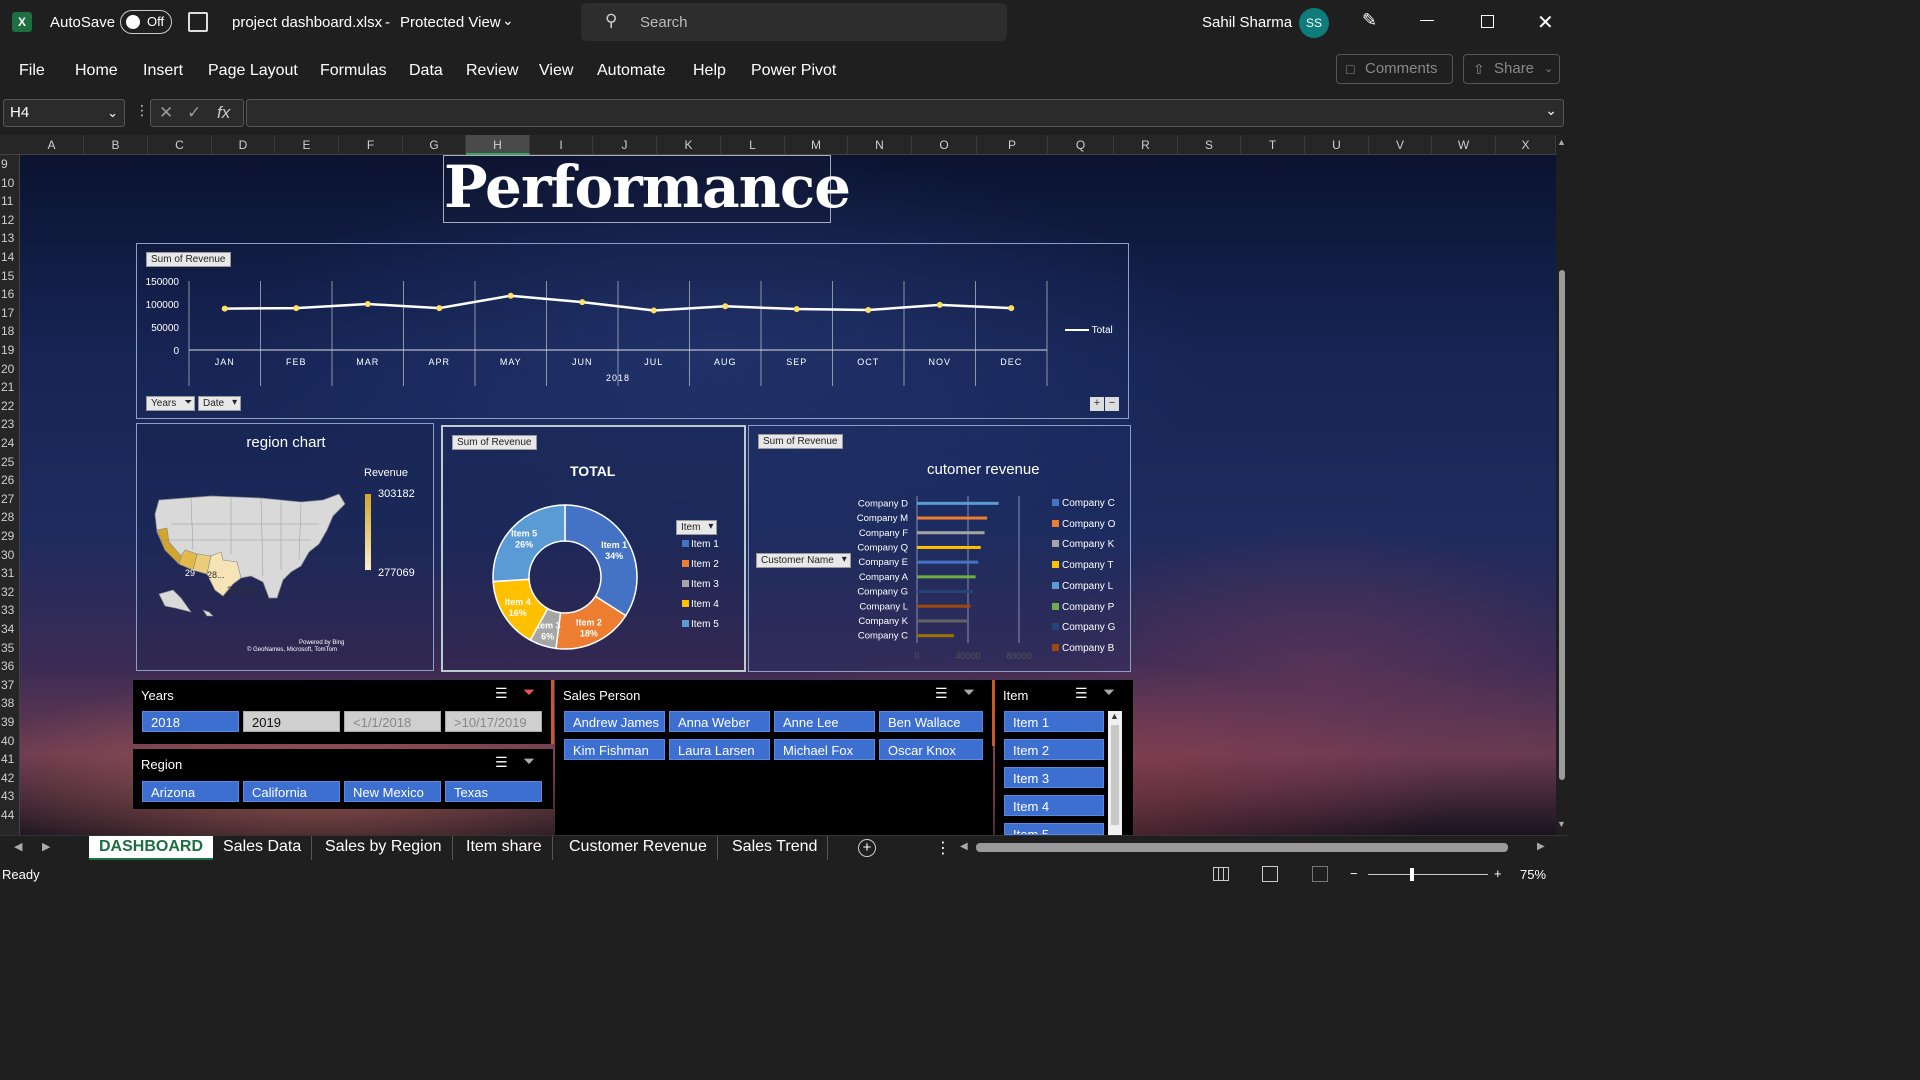 Image resolution: width=1920 pixels, height=1080 pixels. What do you see at coordinates (931, 721) in the screenshot?
I see `slicer-person-ben-wallace: Ben Wallace` at bounding box center [931, 721].